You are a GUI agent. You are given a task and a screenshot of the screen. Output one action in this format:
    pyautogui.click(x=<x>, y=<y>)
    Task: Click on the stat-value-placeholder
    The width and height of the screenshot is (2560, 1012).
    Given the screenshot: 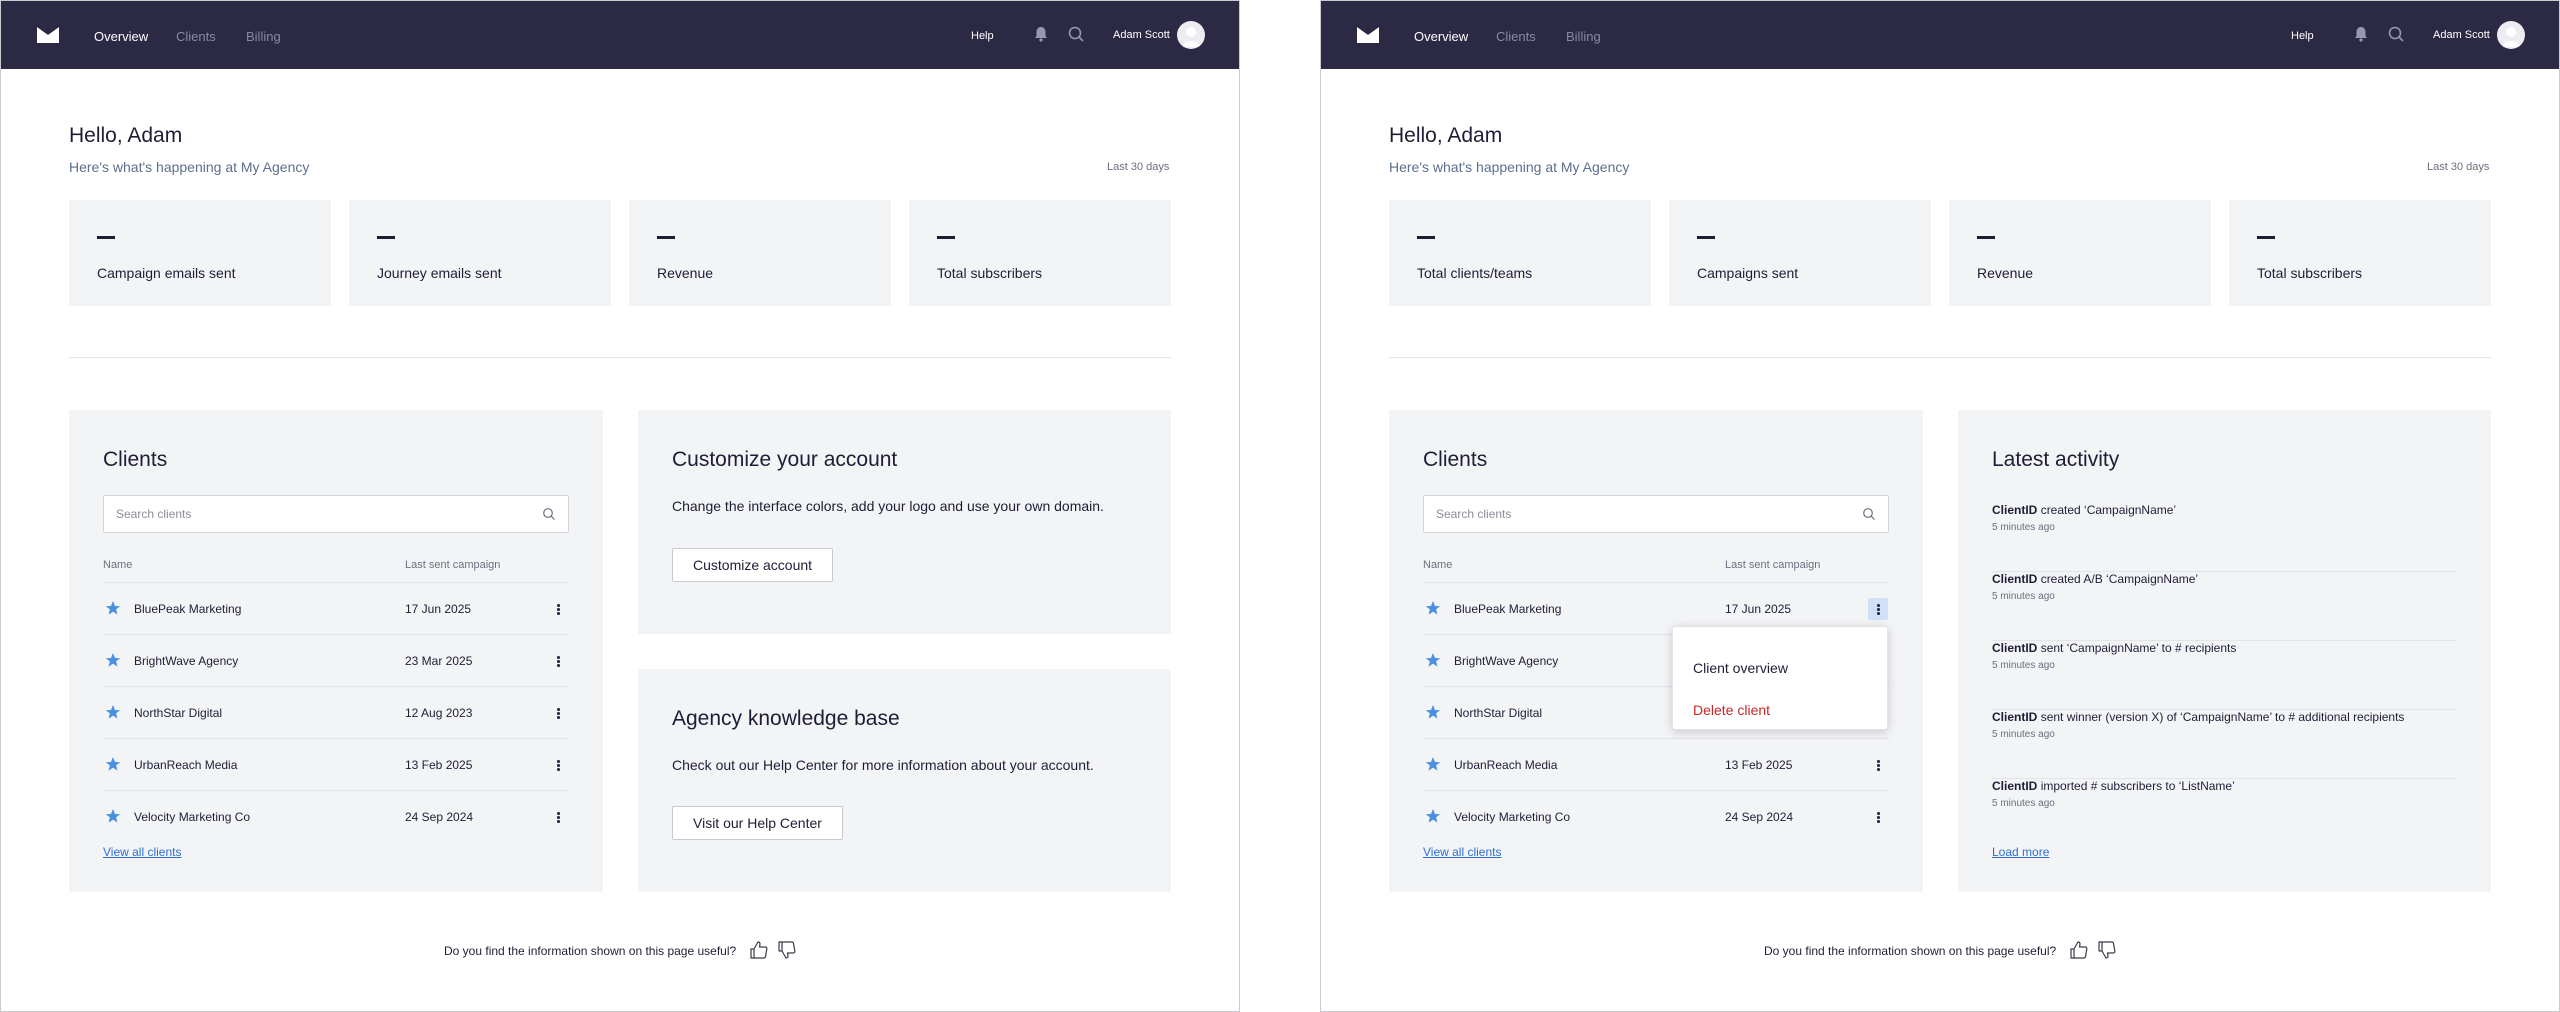 What is the action you would take?
    pyautogui.click(x=666, y=237)
    